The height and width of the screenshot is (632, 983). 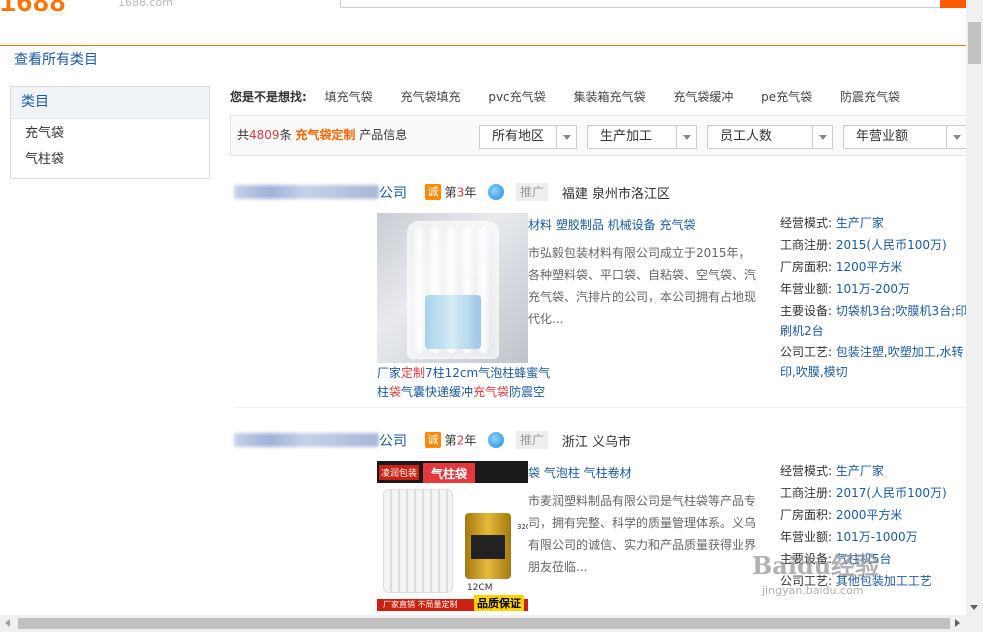 What do you see at coordinates (325, 135) in the screenshot?
I see `search-keyword: 充气袋定制` at bounding box center [325, 135].